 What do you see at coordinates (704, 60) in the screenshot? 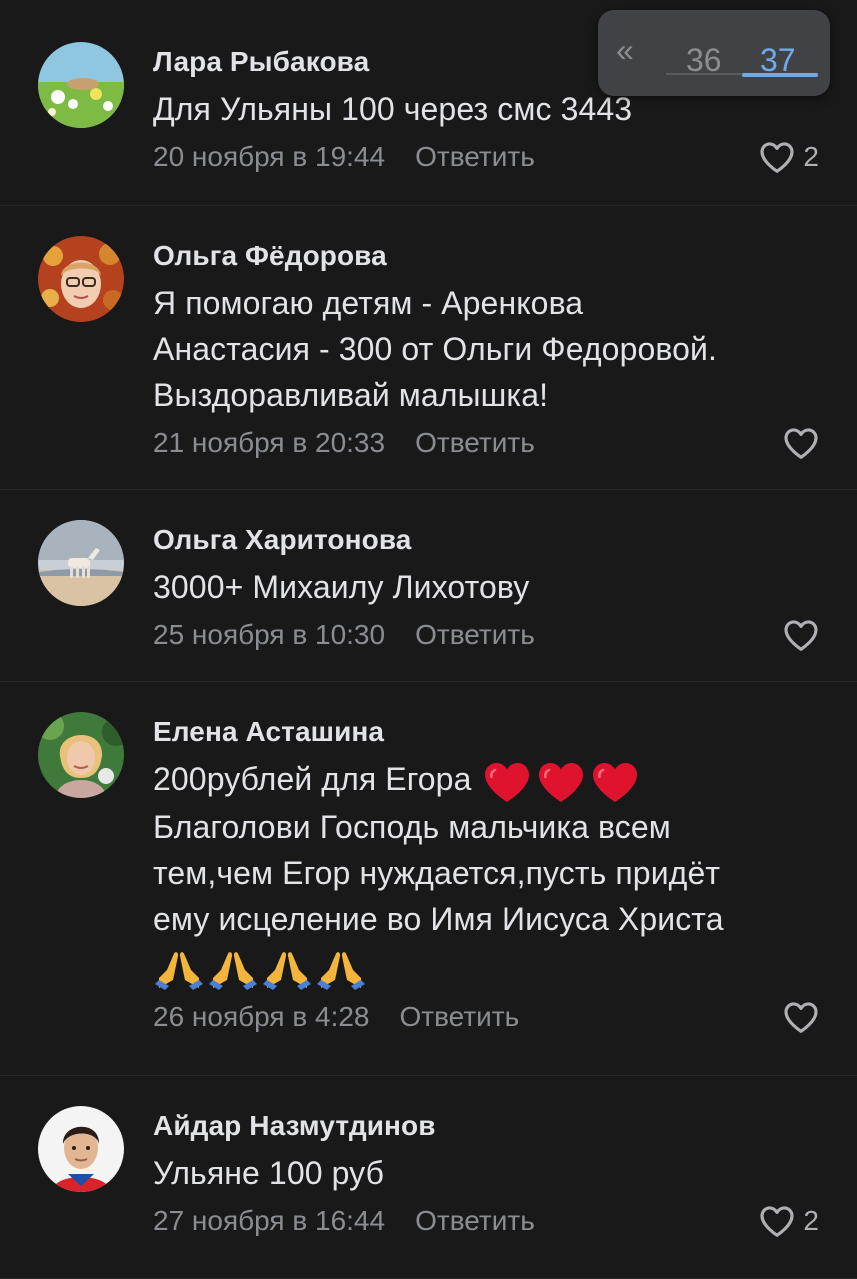
I see `page-36-button: 36` at bounding box center [704, 60].